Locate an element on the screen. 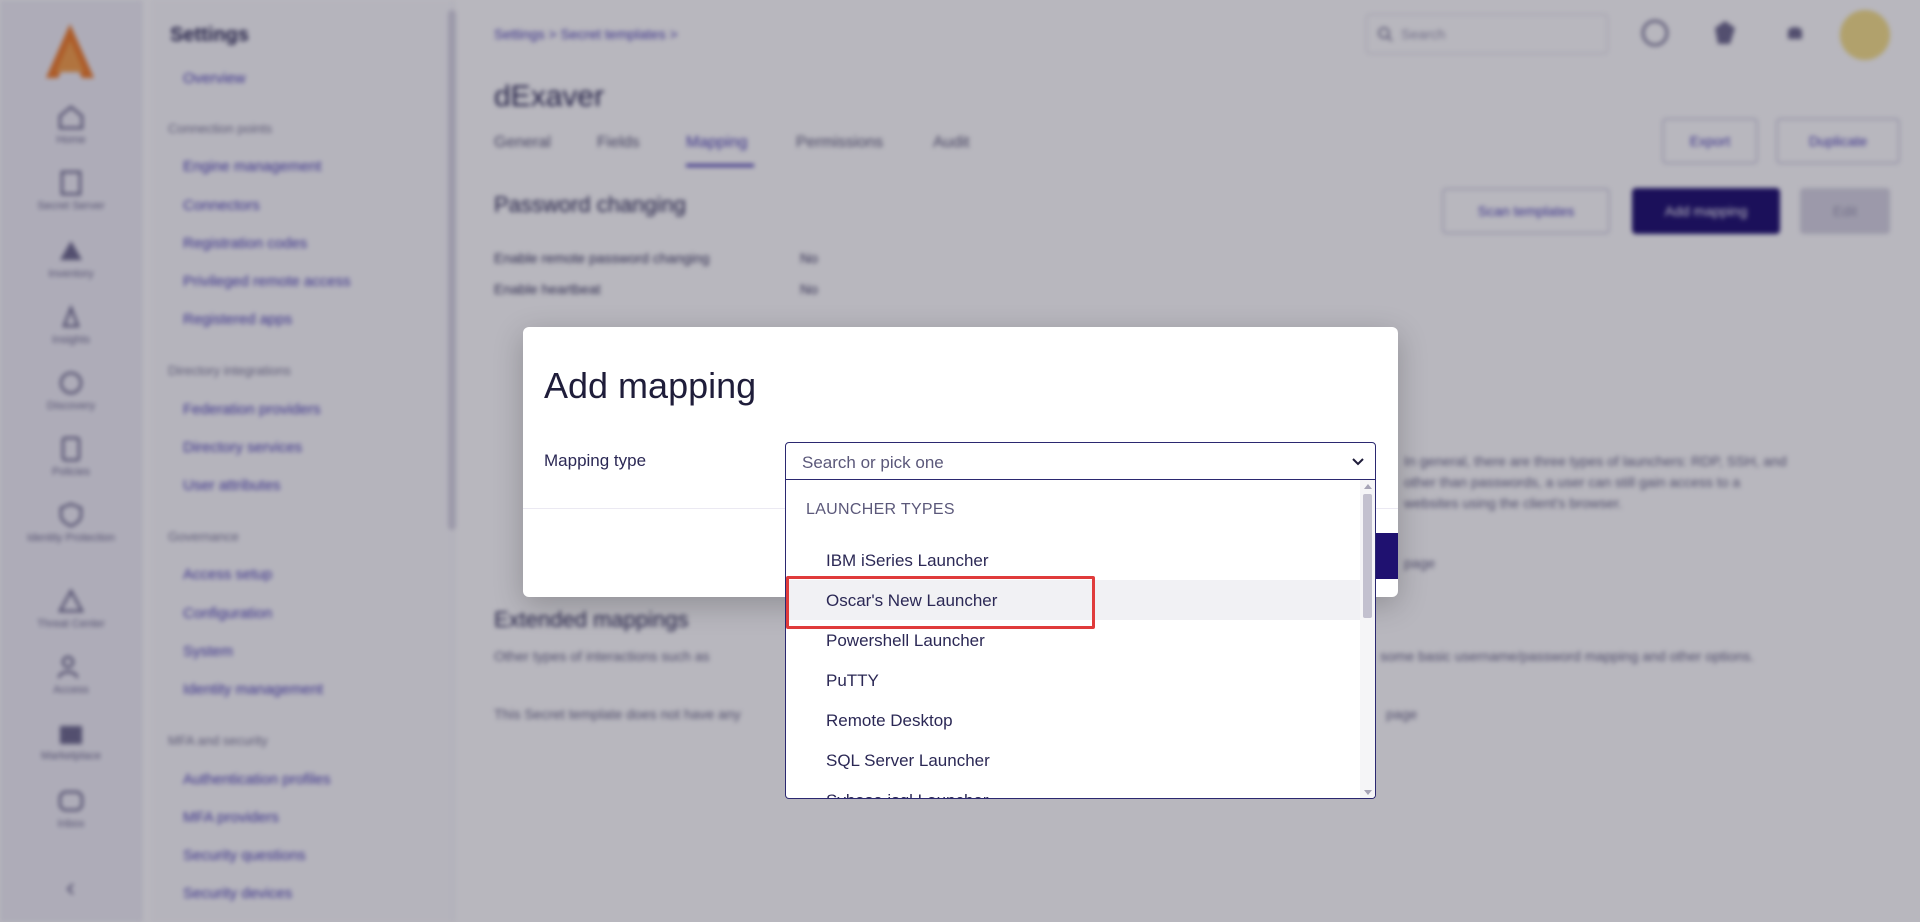  scroll-up-icon is located at coordinates (1368, 486).